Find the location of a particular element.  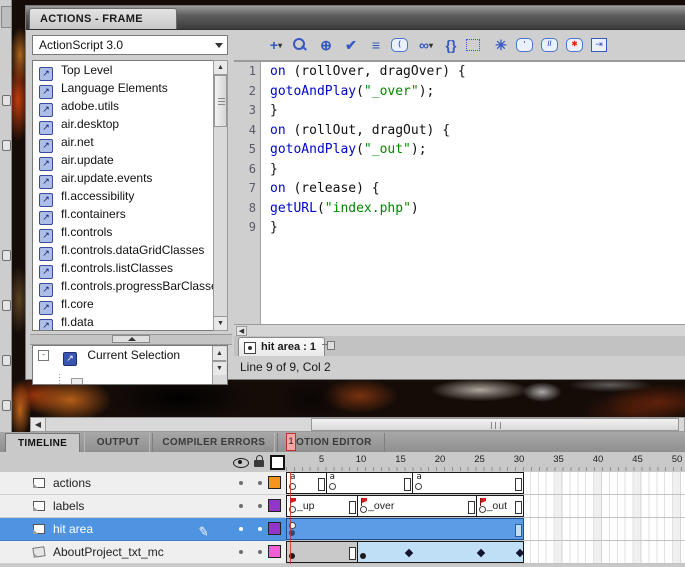

code-line: 7 on (release) { is located at coordinates (459, 189).